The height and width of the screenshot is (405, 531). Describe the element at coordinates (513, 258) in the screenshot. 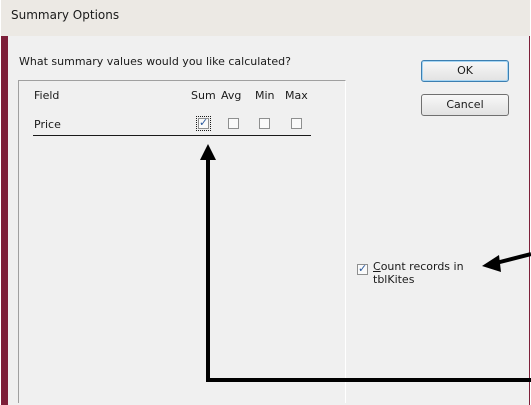

I see `arrow-to-count-line` at that location.